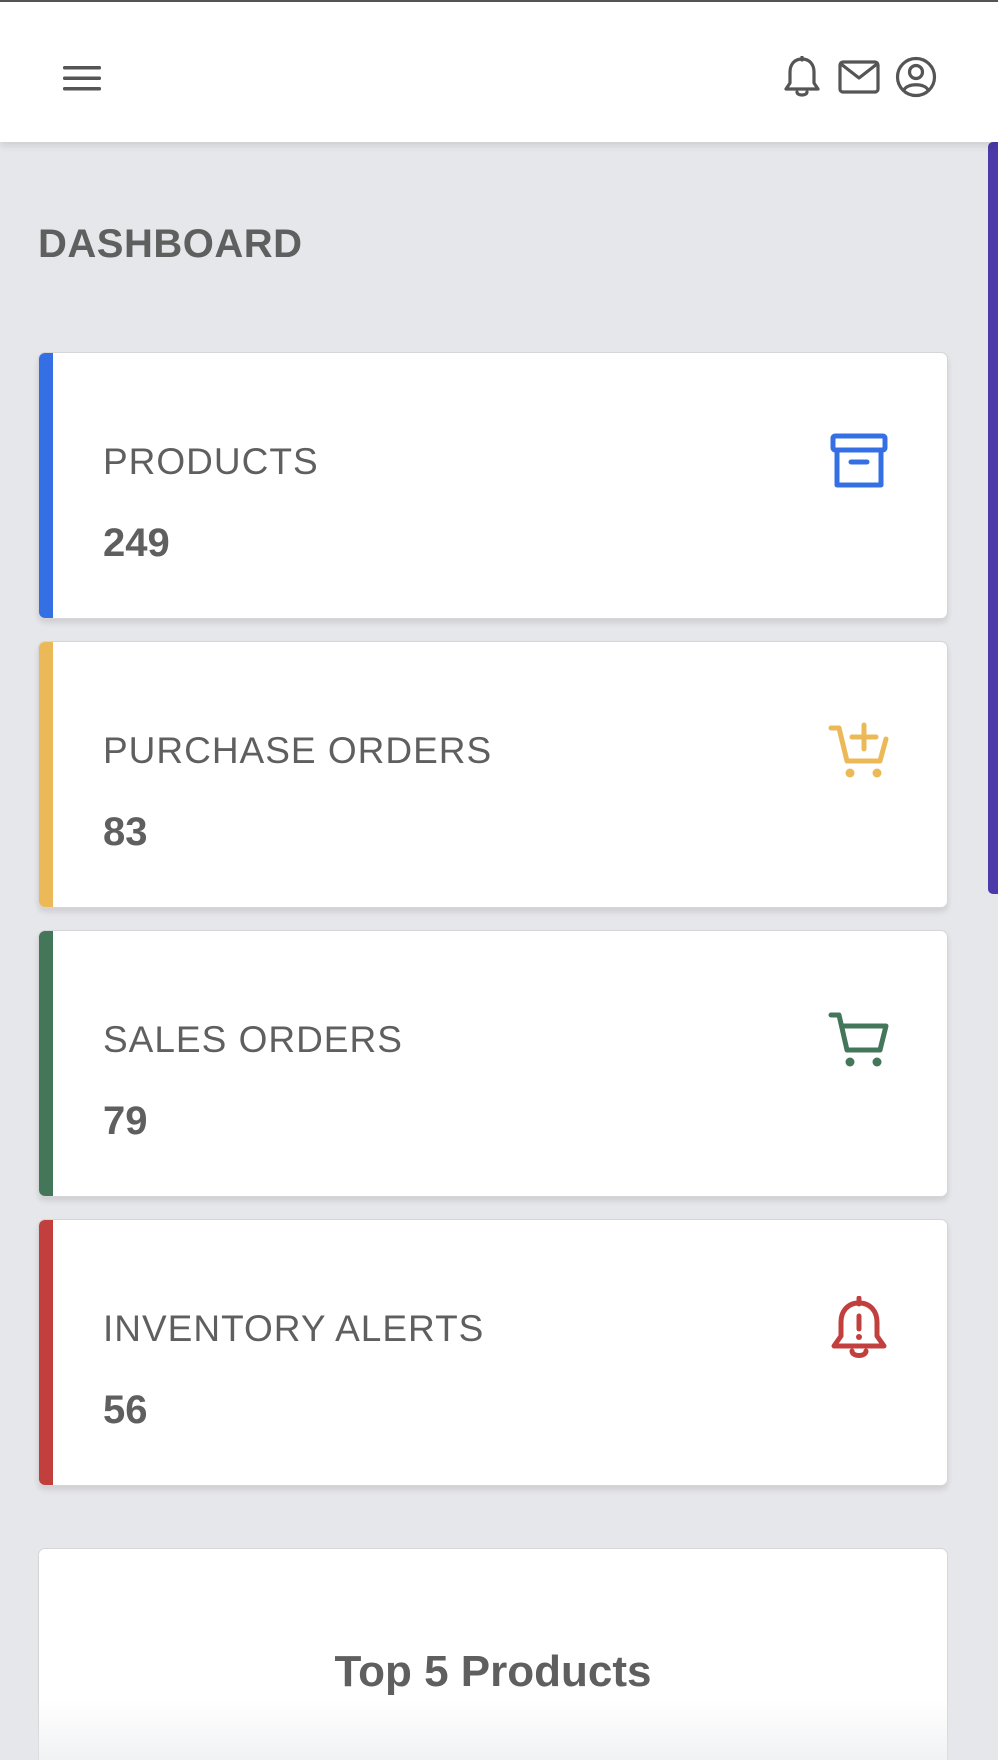 Image resolution: width=998 pixels, height=1760 pixels. What do you see at coordinates (298, 750) in the screenshot?
I see `card-label: PURCHASE ORDERS` at bounding box center [298, 750].